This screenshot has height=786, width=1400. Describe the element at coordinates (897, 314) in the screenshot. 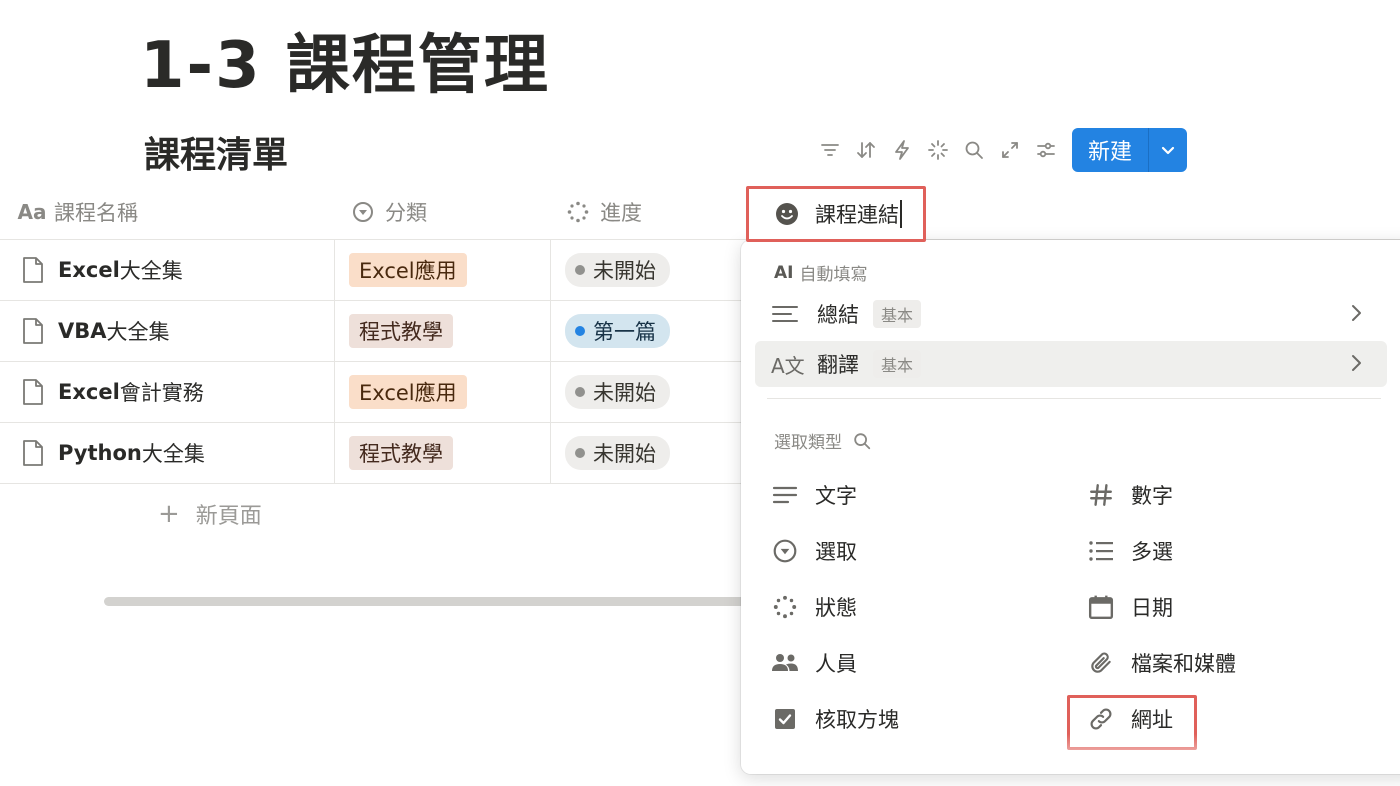

I see `plan-badge: 基本` at that location.